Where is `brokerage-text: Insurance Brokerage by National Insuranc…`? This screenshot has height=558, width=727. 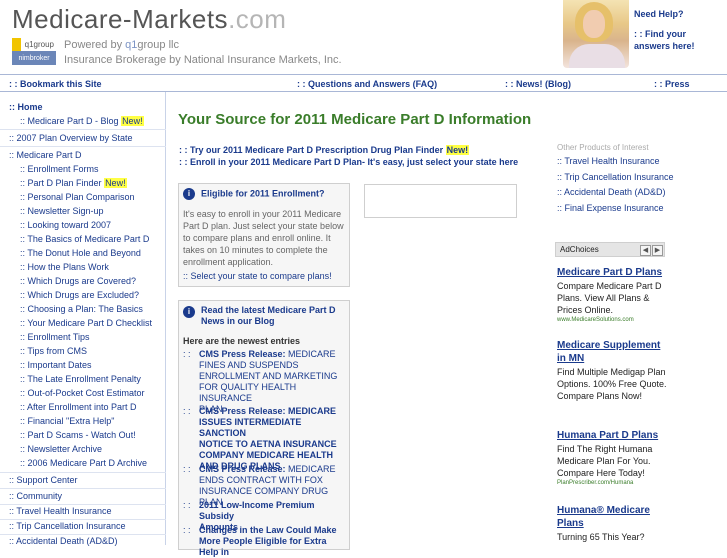
brokerage-text: Insurance Brokerage by National Insuranc… is located at coordinates (203, 60).